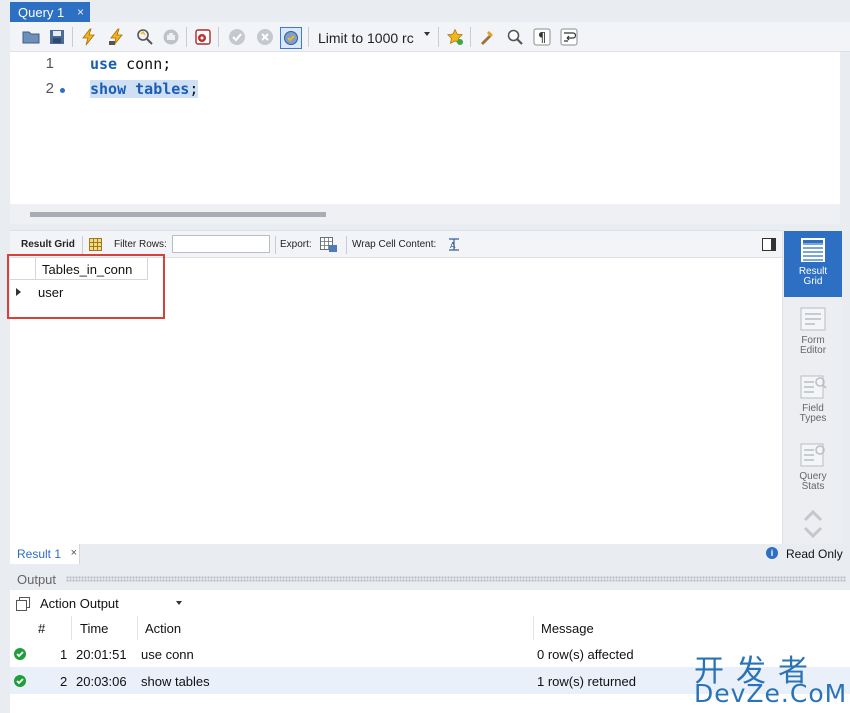  Describe the element at coordinates (430, 603) in the screenshot. I see `output-toolbar: Action Output` at that location.